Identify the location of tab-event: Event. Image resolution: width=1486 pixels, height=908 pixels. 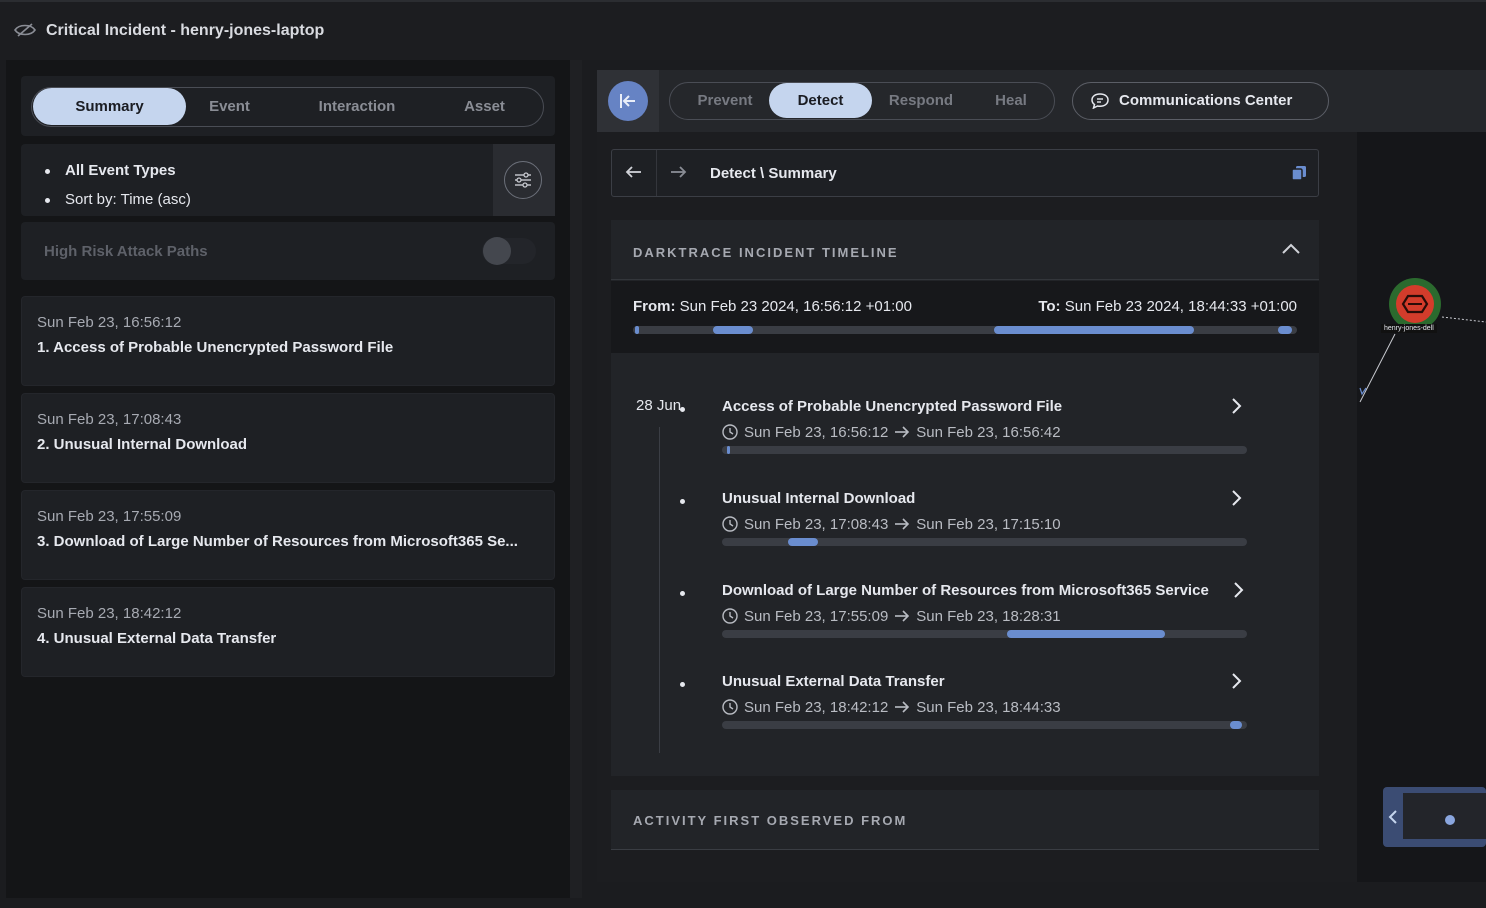
(229, 106).